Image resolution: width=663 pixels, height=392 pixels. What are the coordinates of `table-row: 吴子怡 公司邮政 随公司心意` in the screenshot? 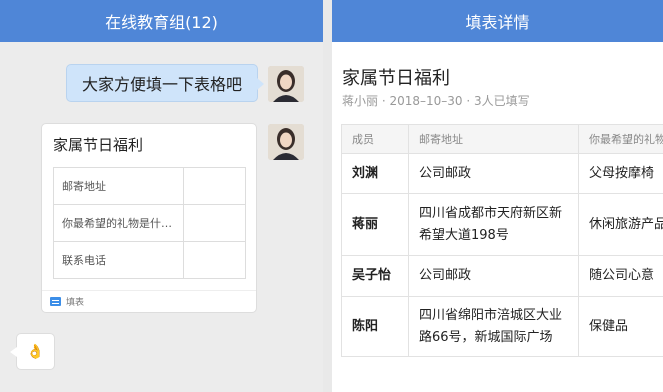 It's located at (502, 276).